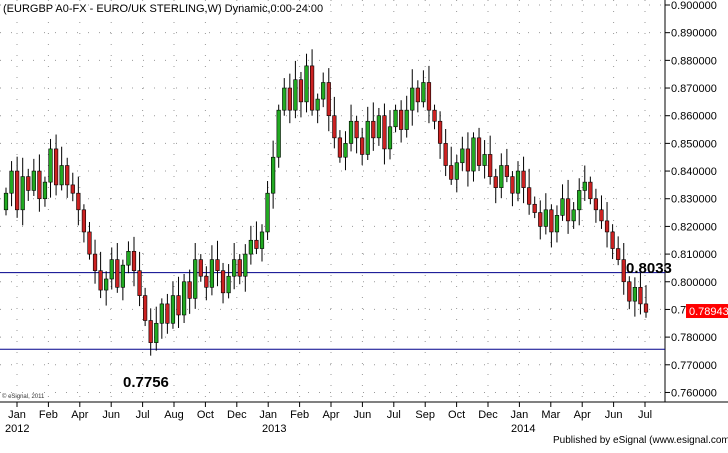 This screenshot has width=728, height=453. I want to click on y-tick-label: 0.810000, so click(694, 255).